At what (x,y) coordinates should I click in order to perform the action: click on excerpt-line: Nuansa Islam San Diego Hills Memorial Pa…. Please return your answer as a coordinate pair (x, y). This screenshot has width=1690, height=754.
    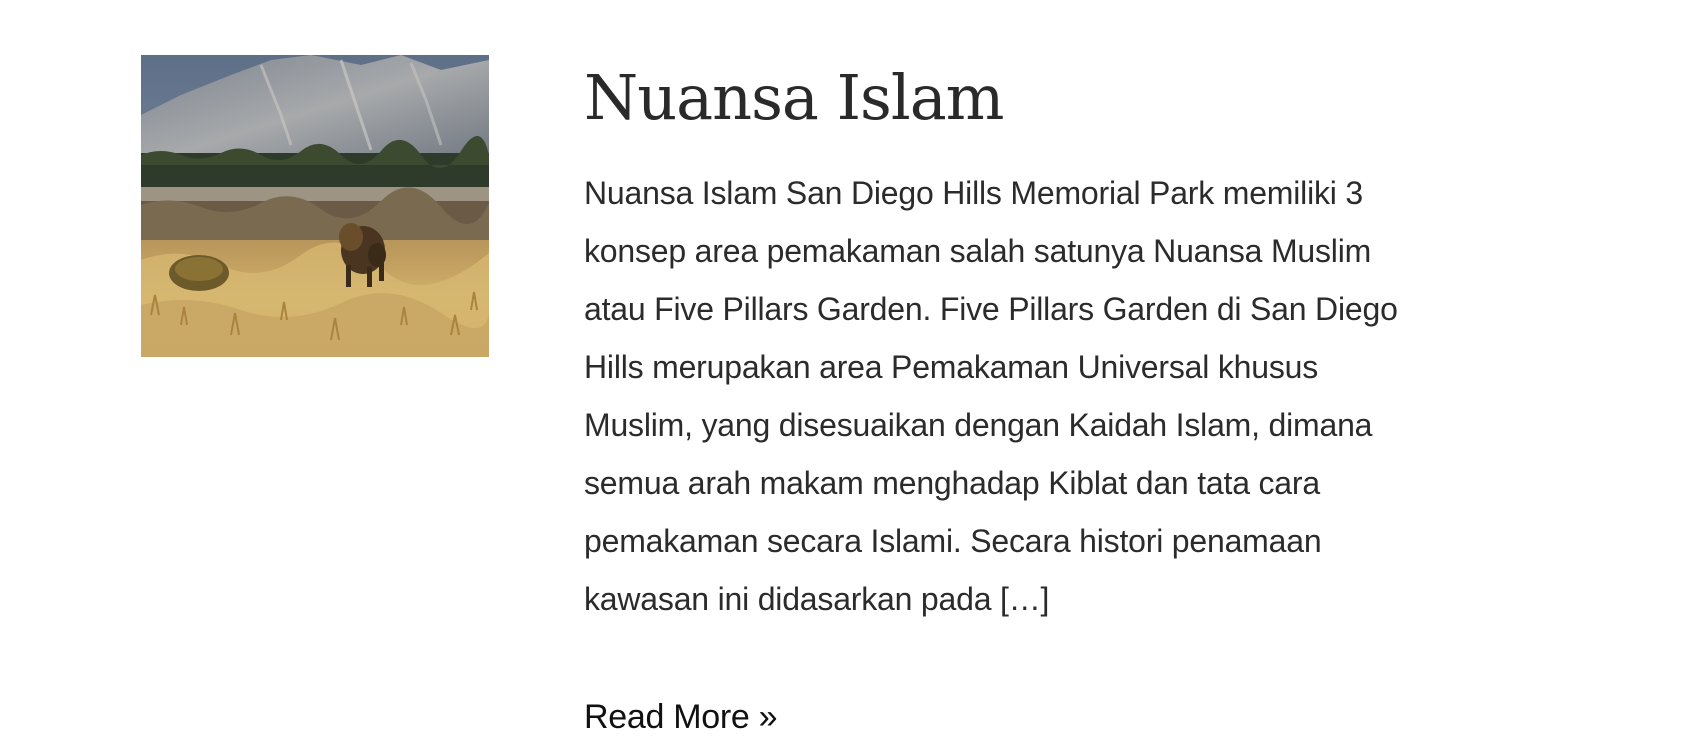
    Looking at the image, I should click on (973, 193).